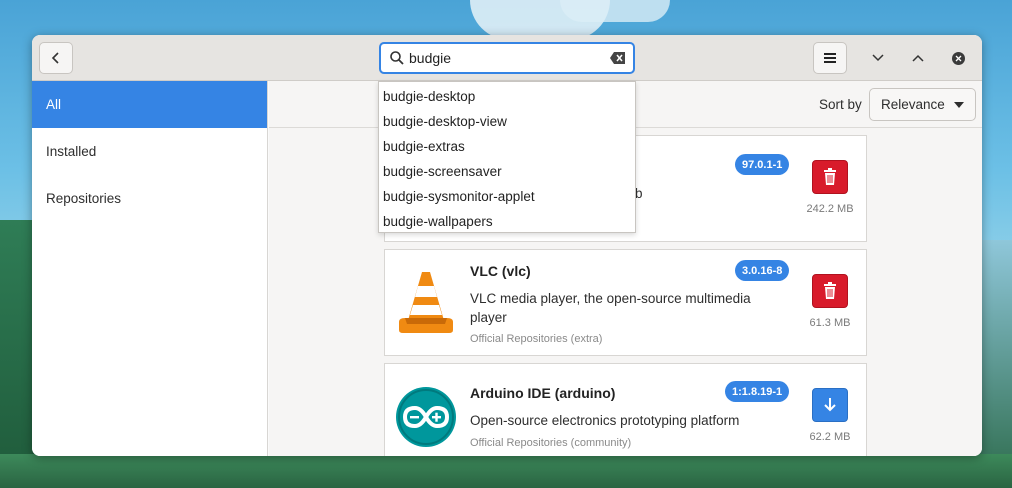  I want to click on sort-dropdown: Relevance, so click(922, 104).